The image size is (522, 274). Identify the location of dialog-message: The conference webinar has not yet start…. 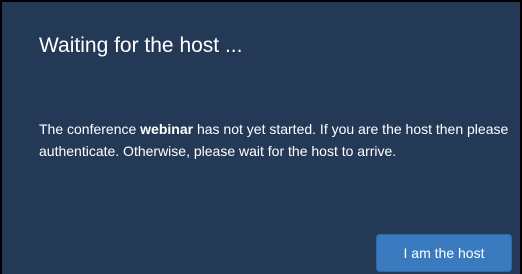
(274, 140).